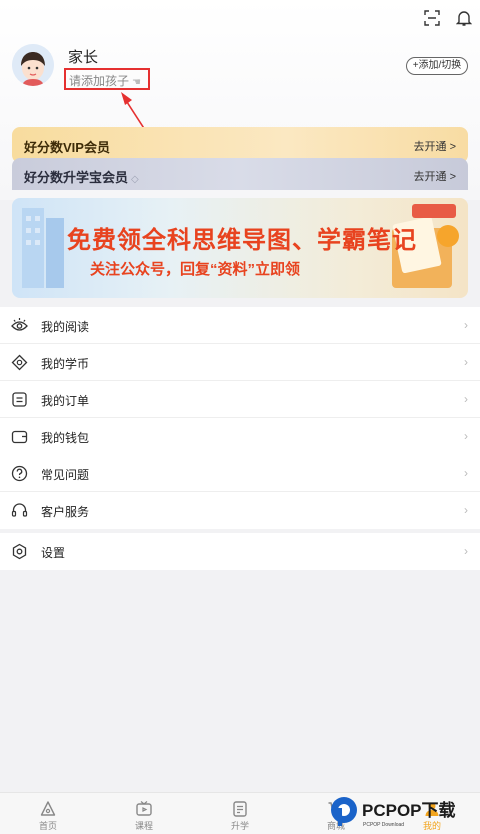 This screenshot has height=834, width=480. Describe the element at coordinates (143, 826) in the screenshot. I see `tab-label: 课程` at that location.